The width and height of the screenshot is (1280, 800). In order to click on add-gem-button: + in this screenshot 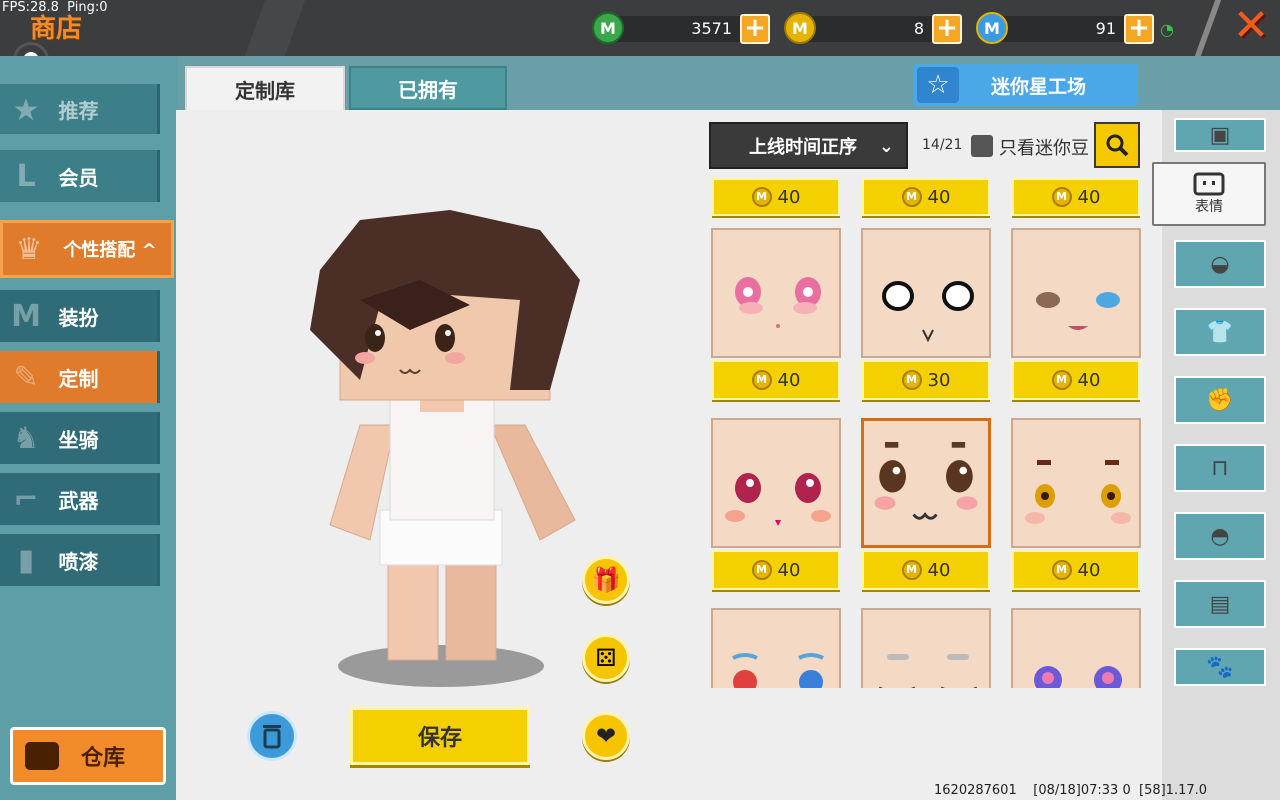, I will do `click(755, 29)`.